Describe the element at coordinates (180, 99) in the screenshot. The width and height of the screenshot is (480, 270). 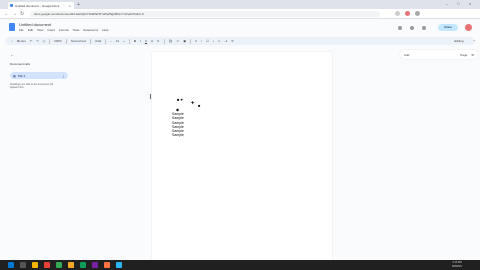
I see `page-symbol: ■ ♥` at that location.